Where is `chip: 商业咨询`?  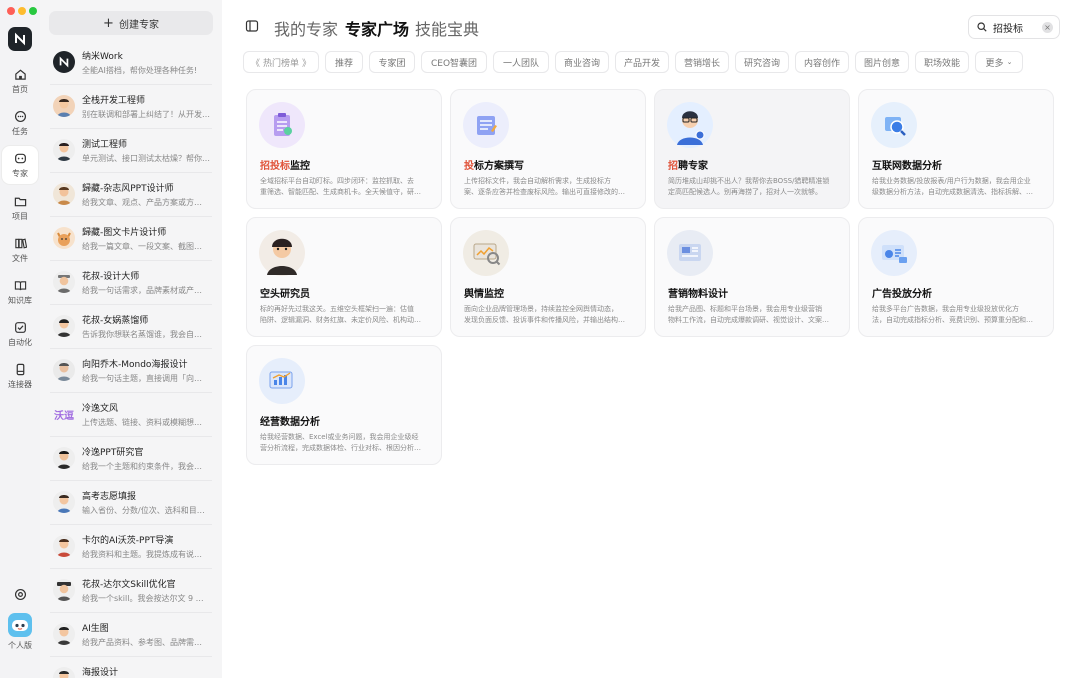
chip: 商业咨询 is located at coordinates (582, 62).